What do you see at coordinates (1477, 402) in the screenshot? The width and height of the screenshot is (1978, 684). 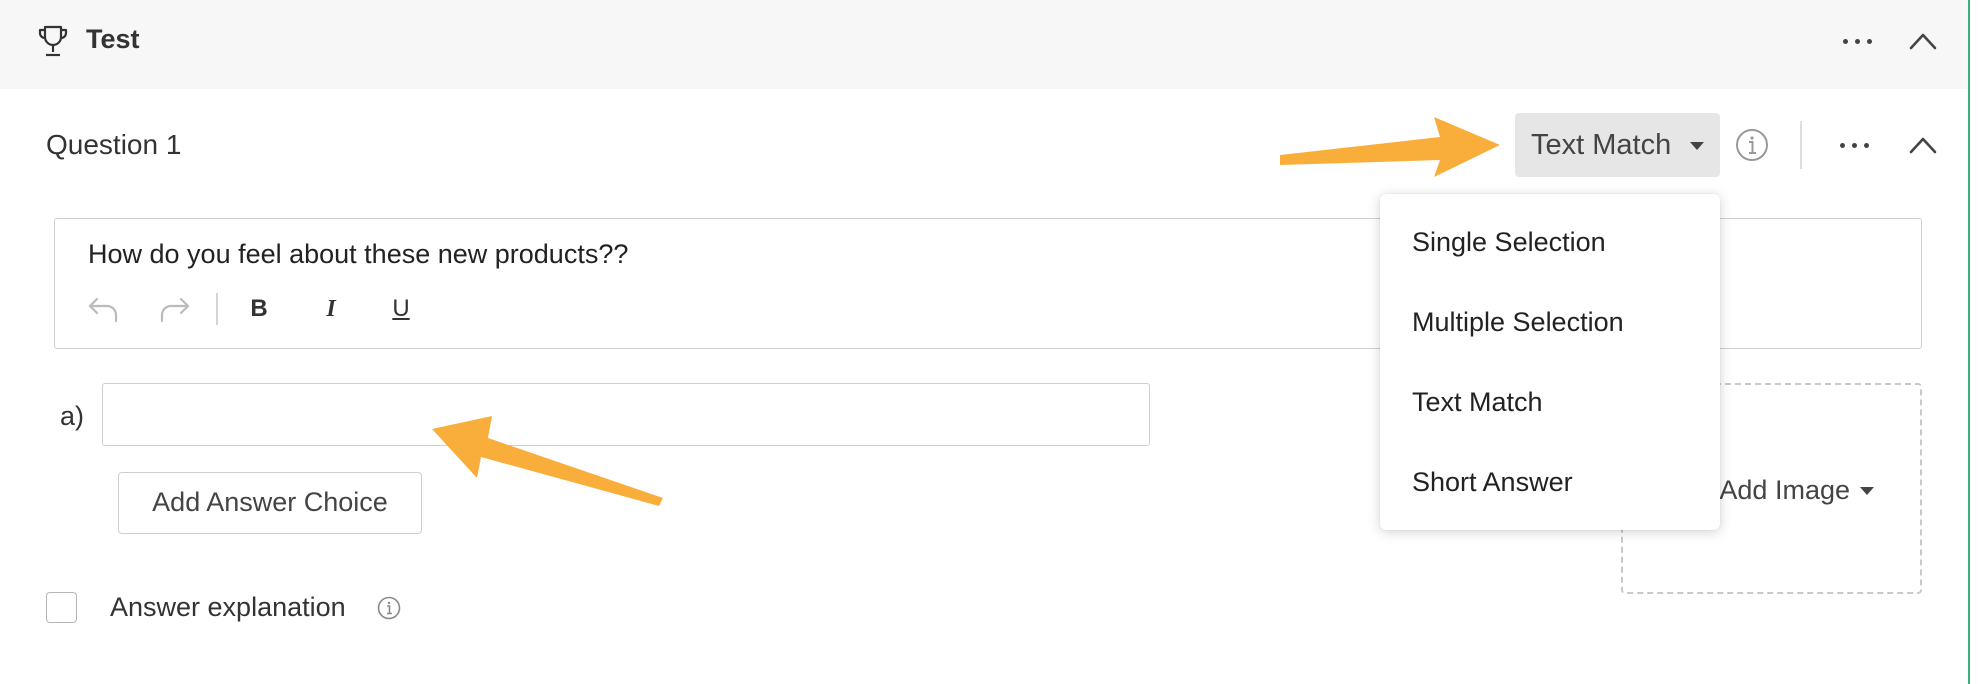 I see `menu-item-text-match: Text Match` at bounding box center [1477, 402].